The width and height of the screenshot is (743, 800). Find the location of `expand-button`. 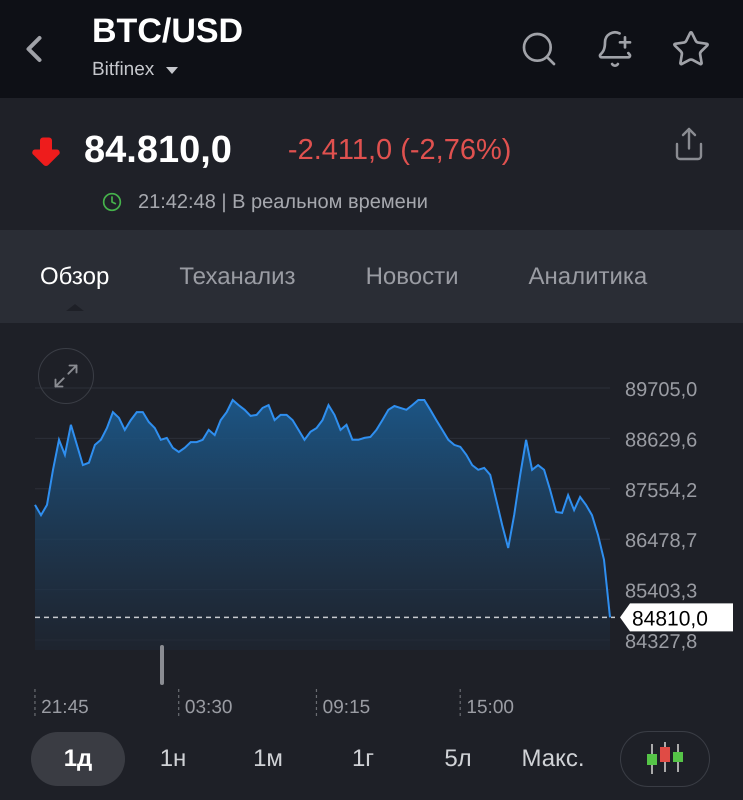

expand-button is located at coordinates (66, 376).